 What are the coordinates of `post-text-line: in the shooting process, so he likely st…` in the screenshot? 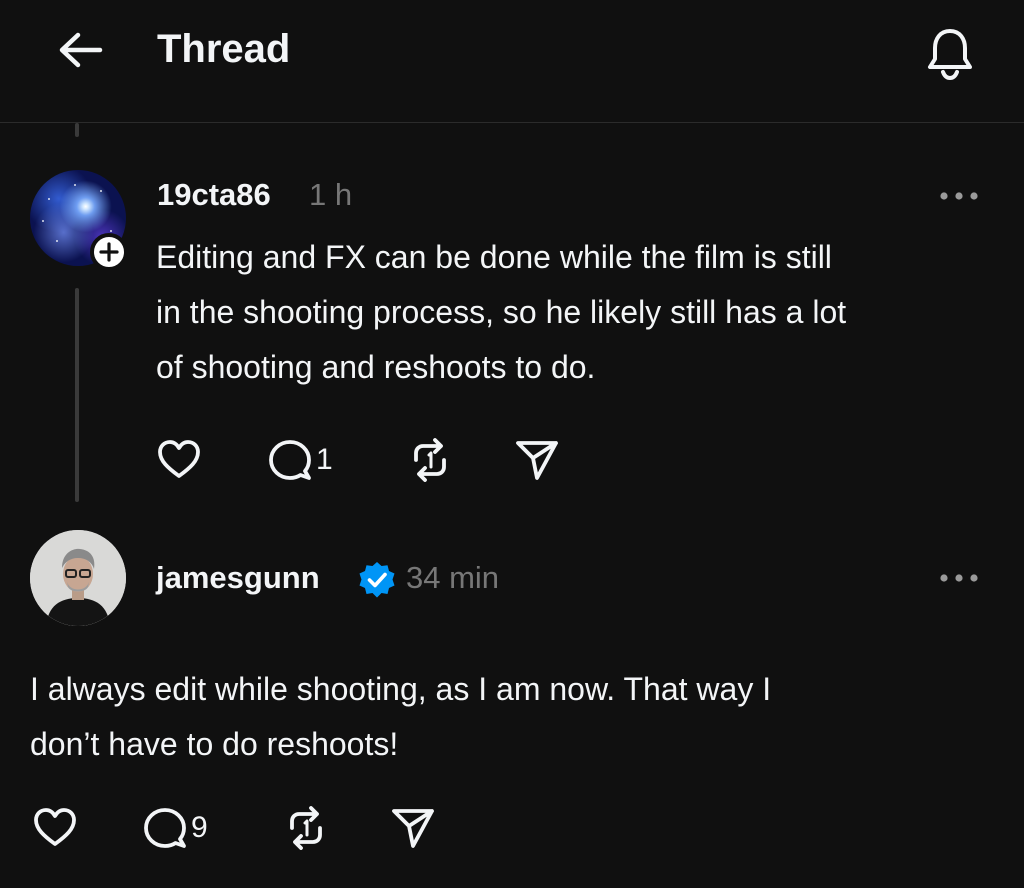 It's located at (501, 312).